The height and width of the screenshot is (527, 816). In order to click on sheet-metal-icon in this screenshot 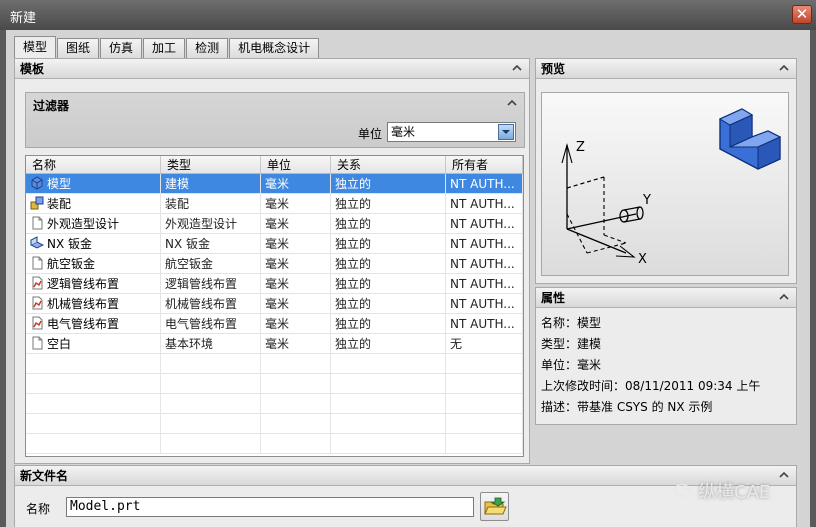, I will do `click(37, 243)`.